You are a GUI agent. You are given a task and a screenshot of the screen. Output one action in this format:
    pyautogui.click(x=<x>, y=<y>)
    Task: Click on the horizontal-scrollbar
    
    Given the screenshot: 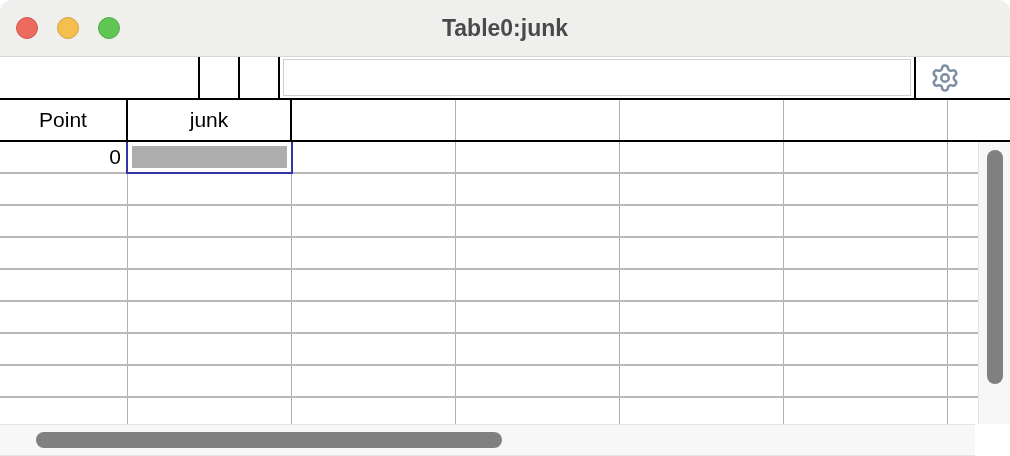 What is the action you would take?
    pyautogui.click(x=487, y=440)
    